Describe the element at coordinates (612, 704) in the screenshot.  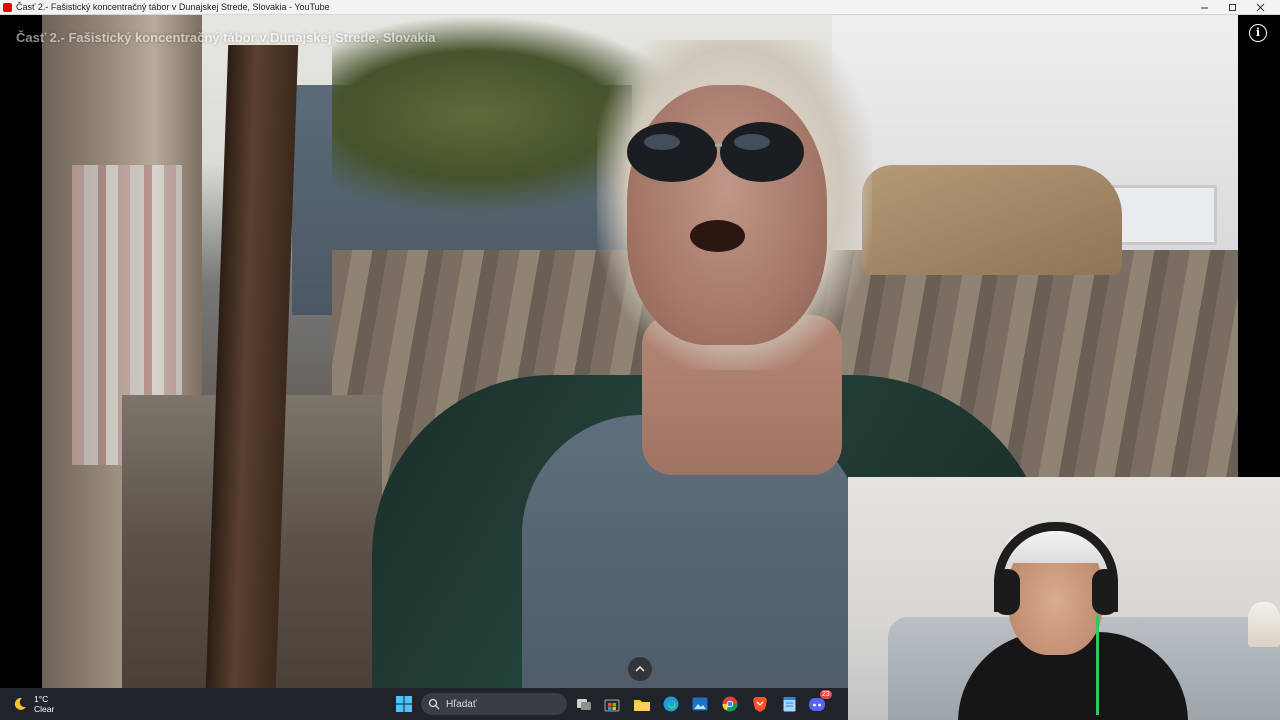
I see `store-icon` at that location.